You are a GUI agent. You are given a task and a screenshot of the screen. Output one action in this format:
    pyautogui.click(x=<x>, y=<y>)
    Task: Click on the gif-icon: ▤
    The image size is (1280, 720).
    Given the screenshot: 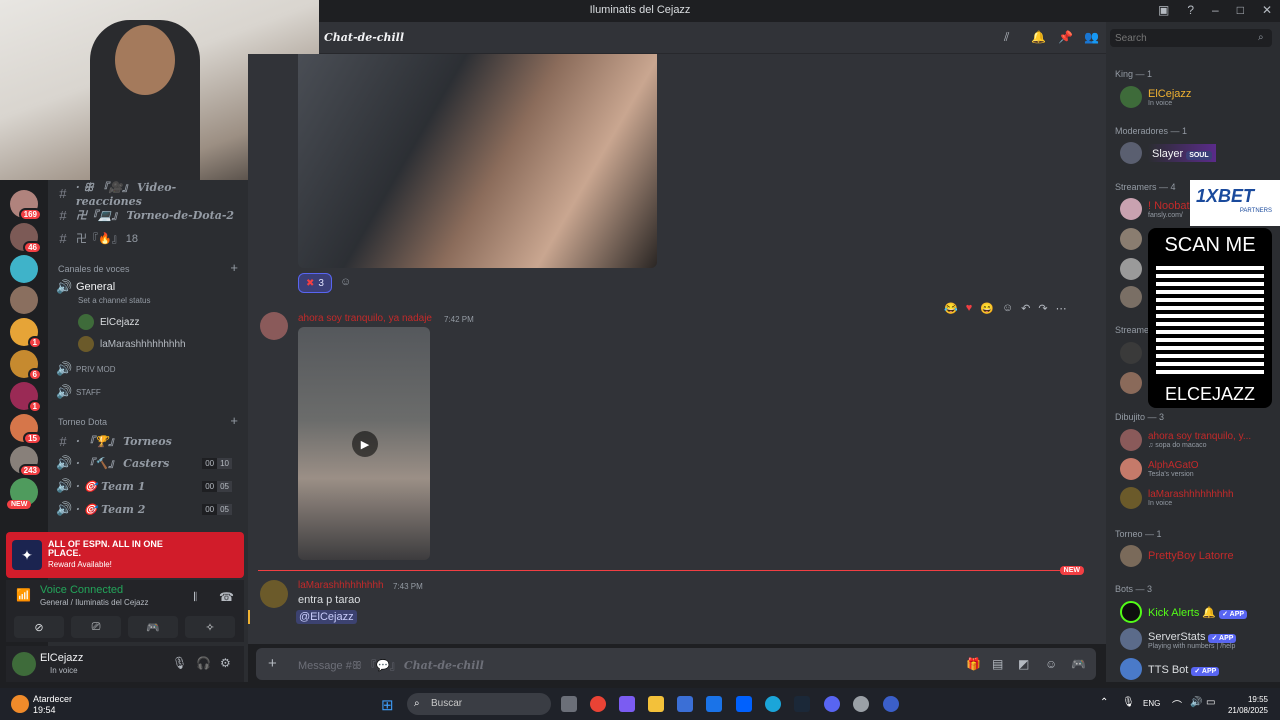 What is the action you would take?
    pyautogui.click(x=997, y=664)
    